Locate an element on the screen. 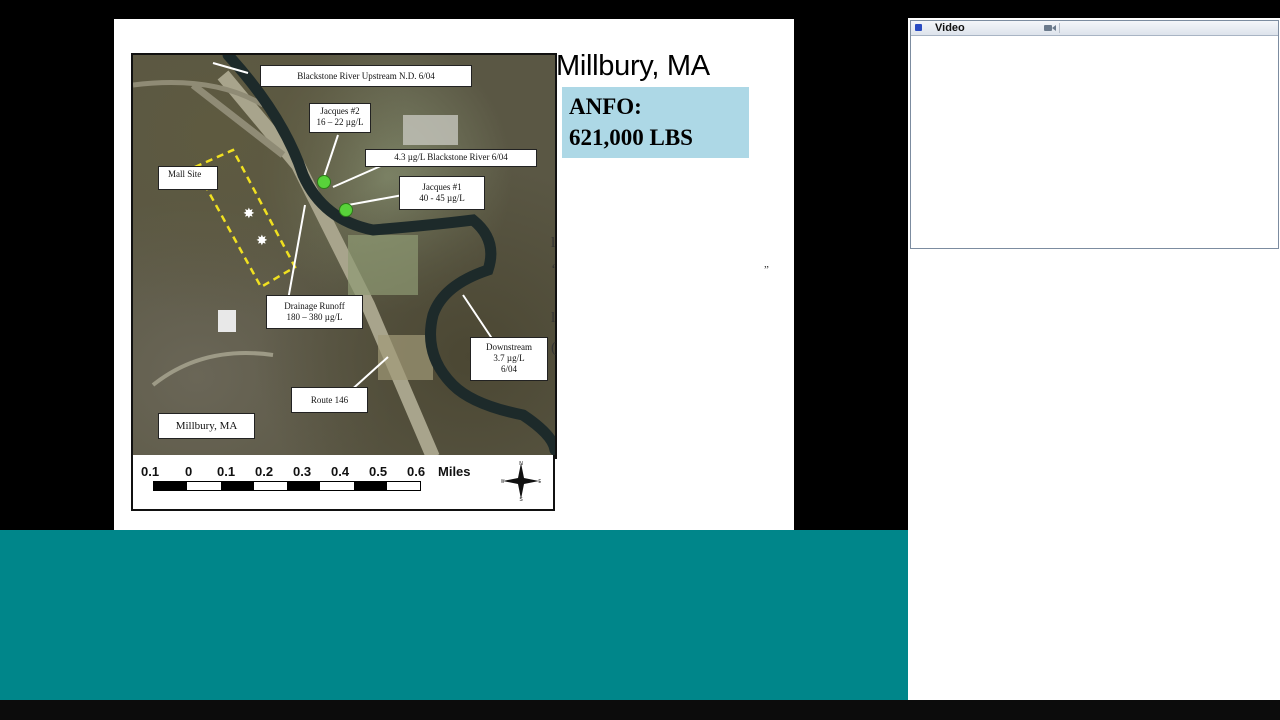  scale-tick: 0.4 is located at coordinates (340, 471).